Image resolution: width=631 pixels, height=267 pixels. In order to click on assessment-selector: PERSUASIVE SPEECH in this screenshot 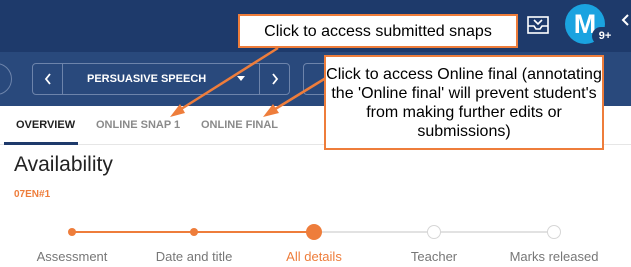, I will do `click(161, 79)`.